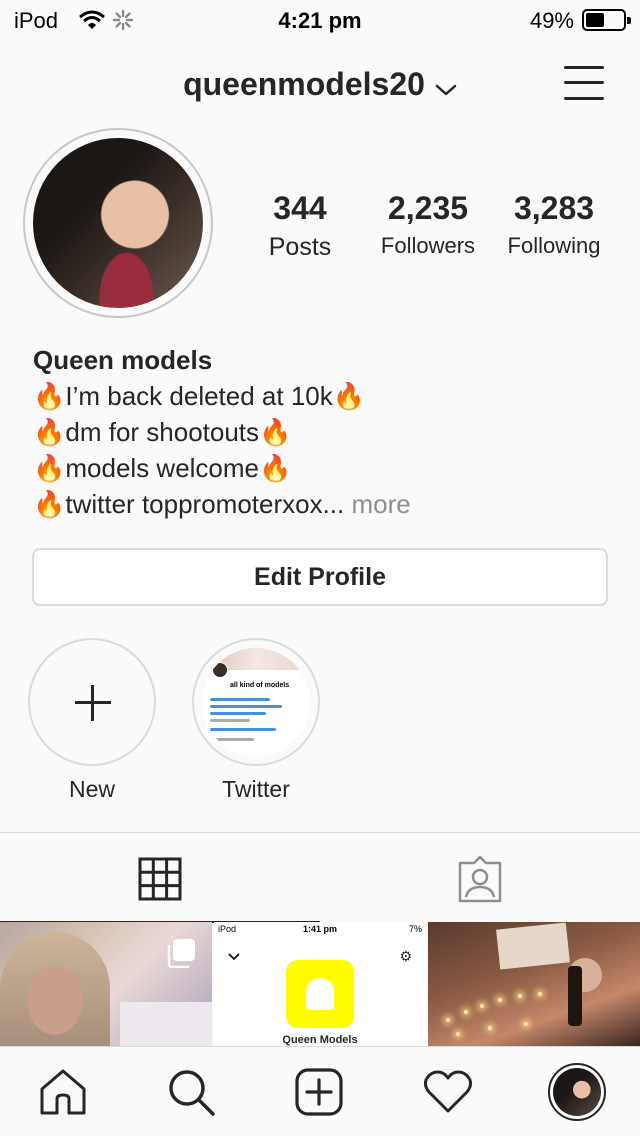 The height and width of the screenshot is (1136, 640). What do you see at coordinates (415, 929) in the screenshot?
I see `mini-battery: 7%` at bounding box center [415, 929].